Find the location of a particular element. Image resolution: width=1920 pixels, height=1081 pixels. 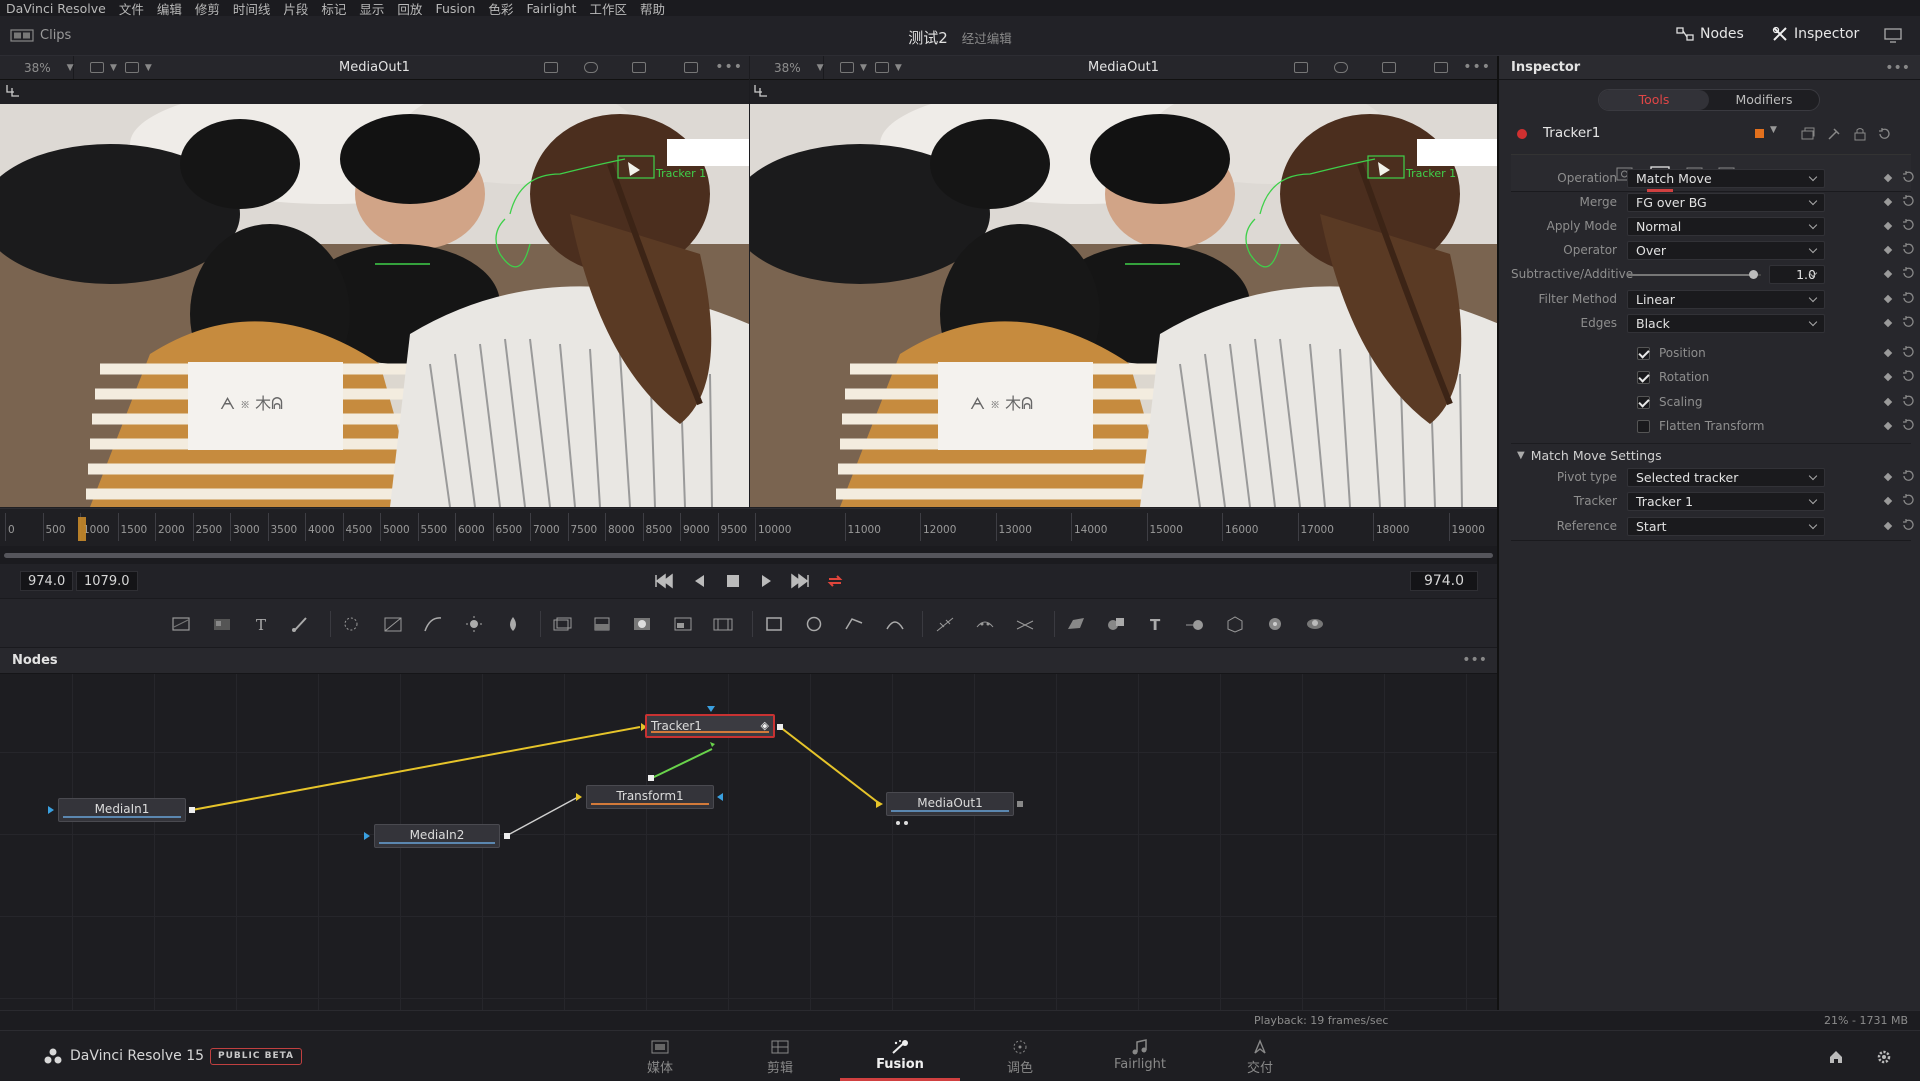

curves-icon is located at coordinates (433, 624).